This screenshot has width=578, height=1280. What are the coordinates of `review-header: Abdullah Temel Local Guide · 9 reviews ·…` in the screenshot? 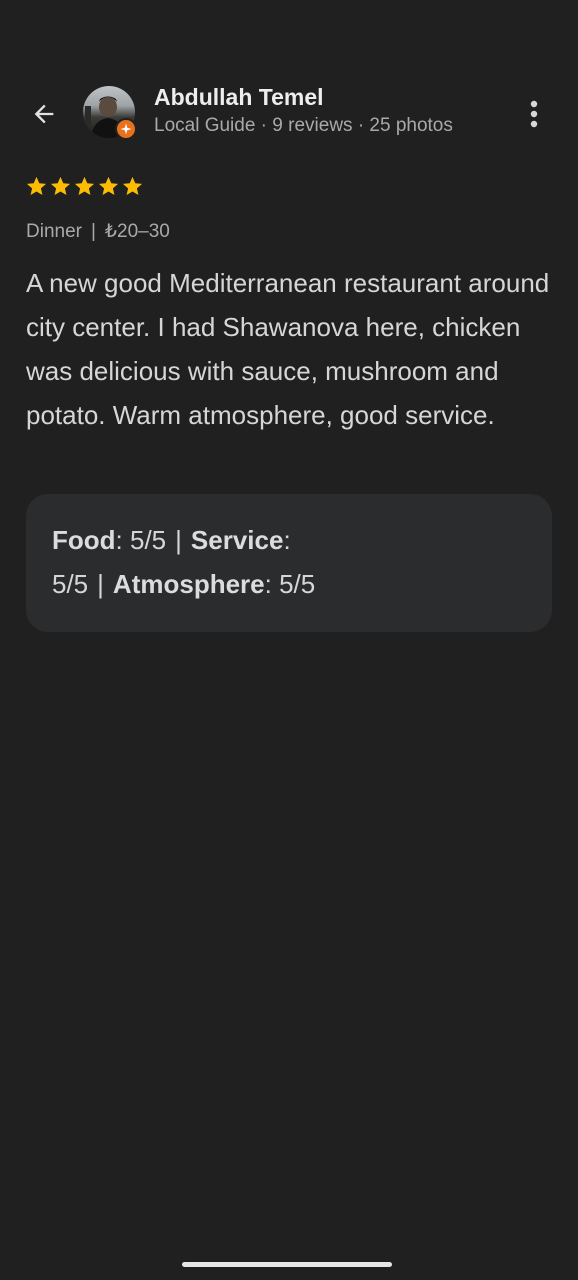 It's located at (289, 114).